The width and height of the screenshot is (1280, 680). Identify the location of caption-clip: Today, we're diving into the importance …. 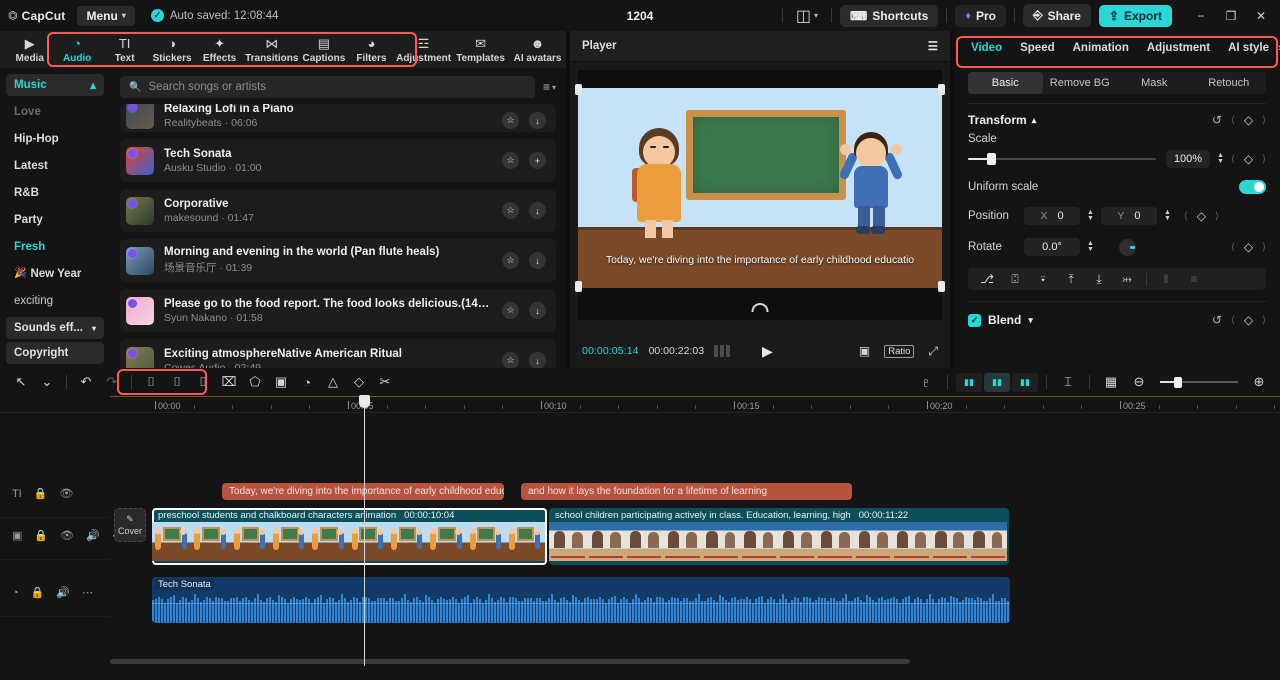
(363, 491).